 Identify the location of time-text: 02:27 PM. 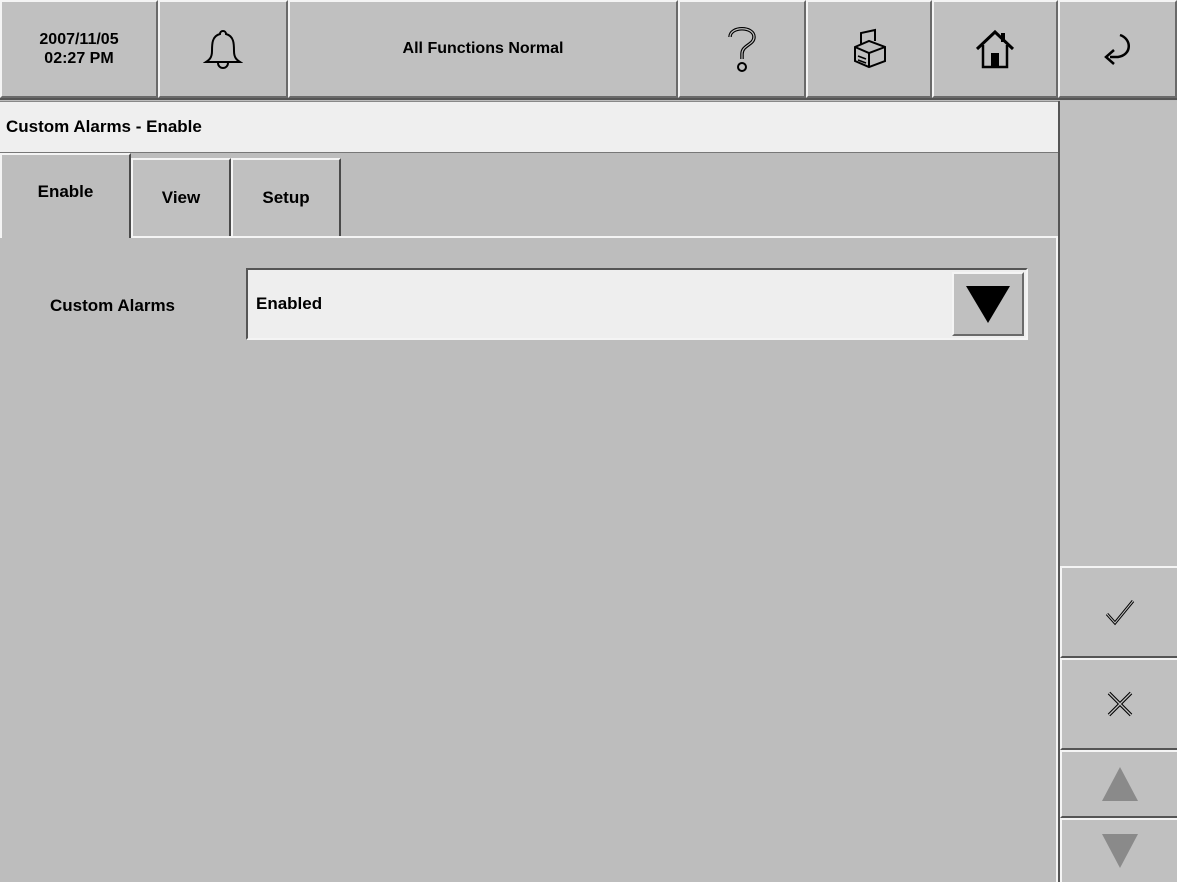
(79, 58).